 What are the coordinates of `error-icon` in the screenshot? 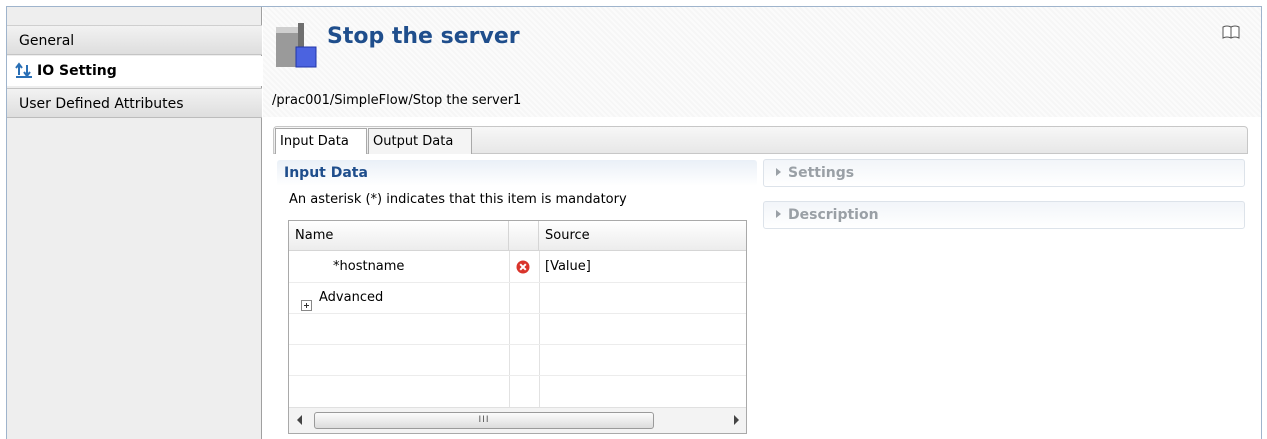 It's located at (523, 267).